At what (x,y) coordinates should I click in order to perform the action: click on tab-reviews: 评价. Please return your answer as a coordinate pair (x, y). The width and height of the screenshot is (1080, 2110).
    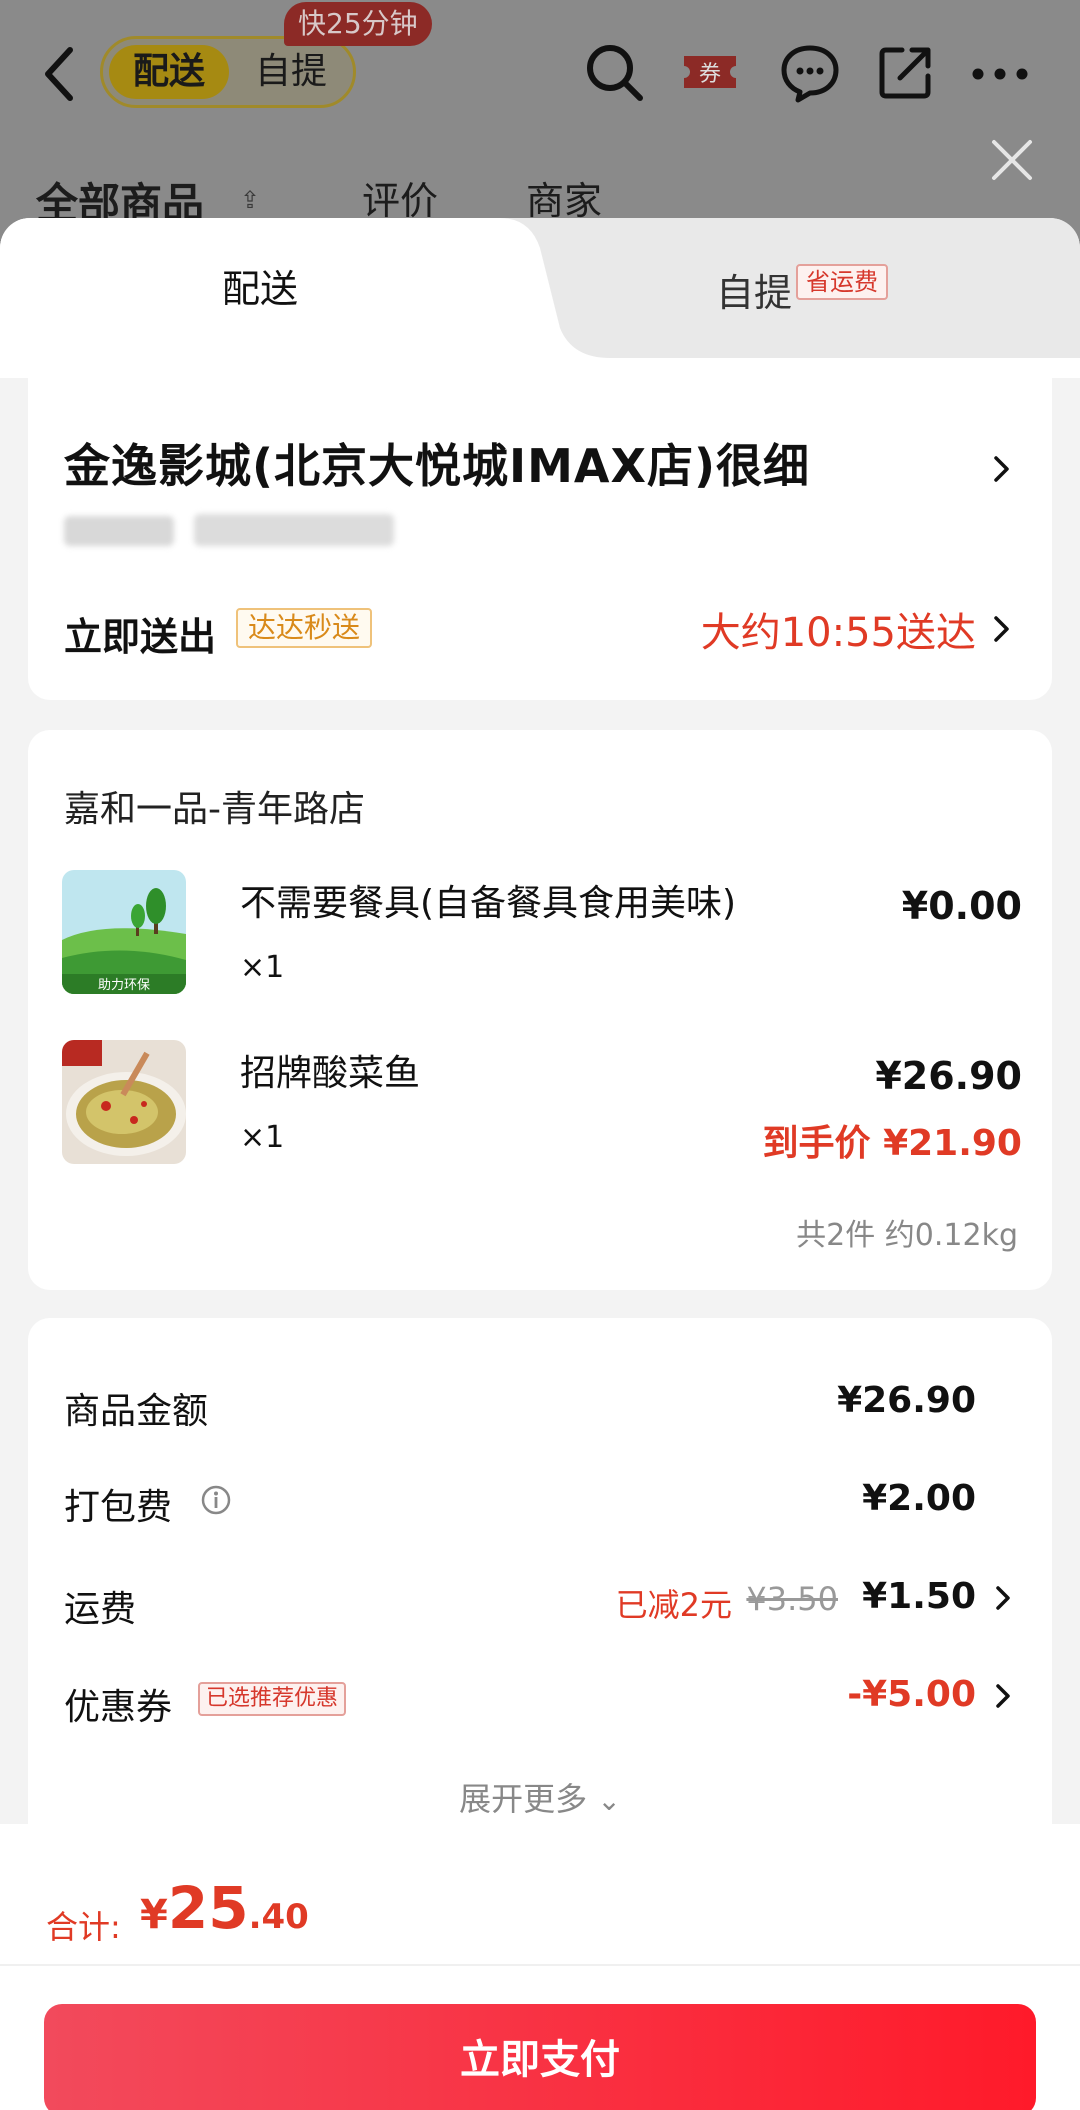
    Looking at the image, I should click on (400, 197).